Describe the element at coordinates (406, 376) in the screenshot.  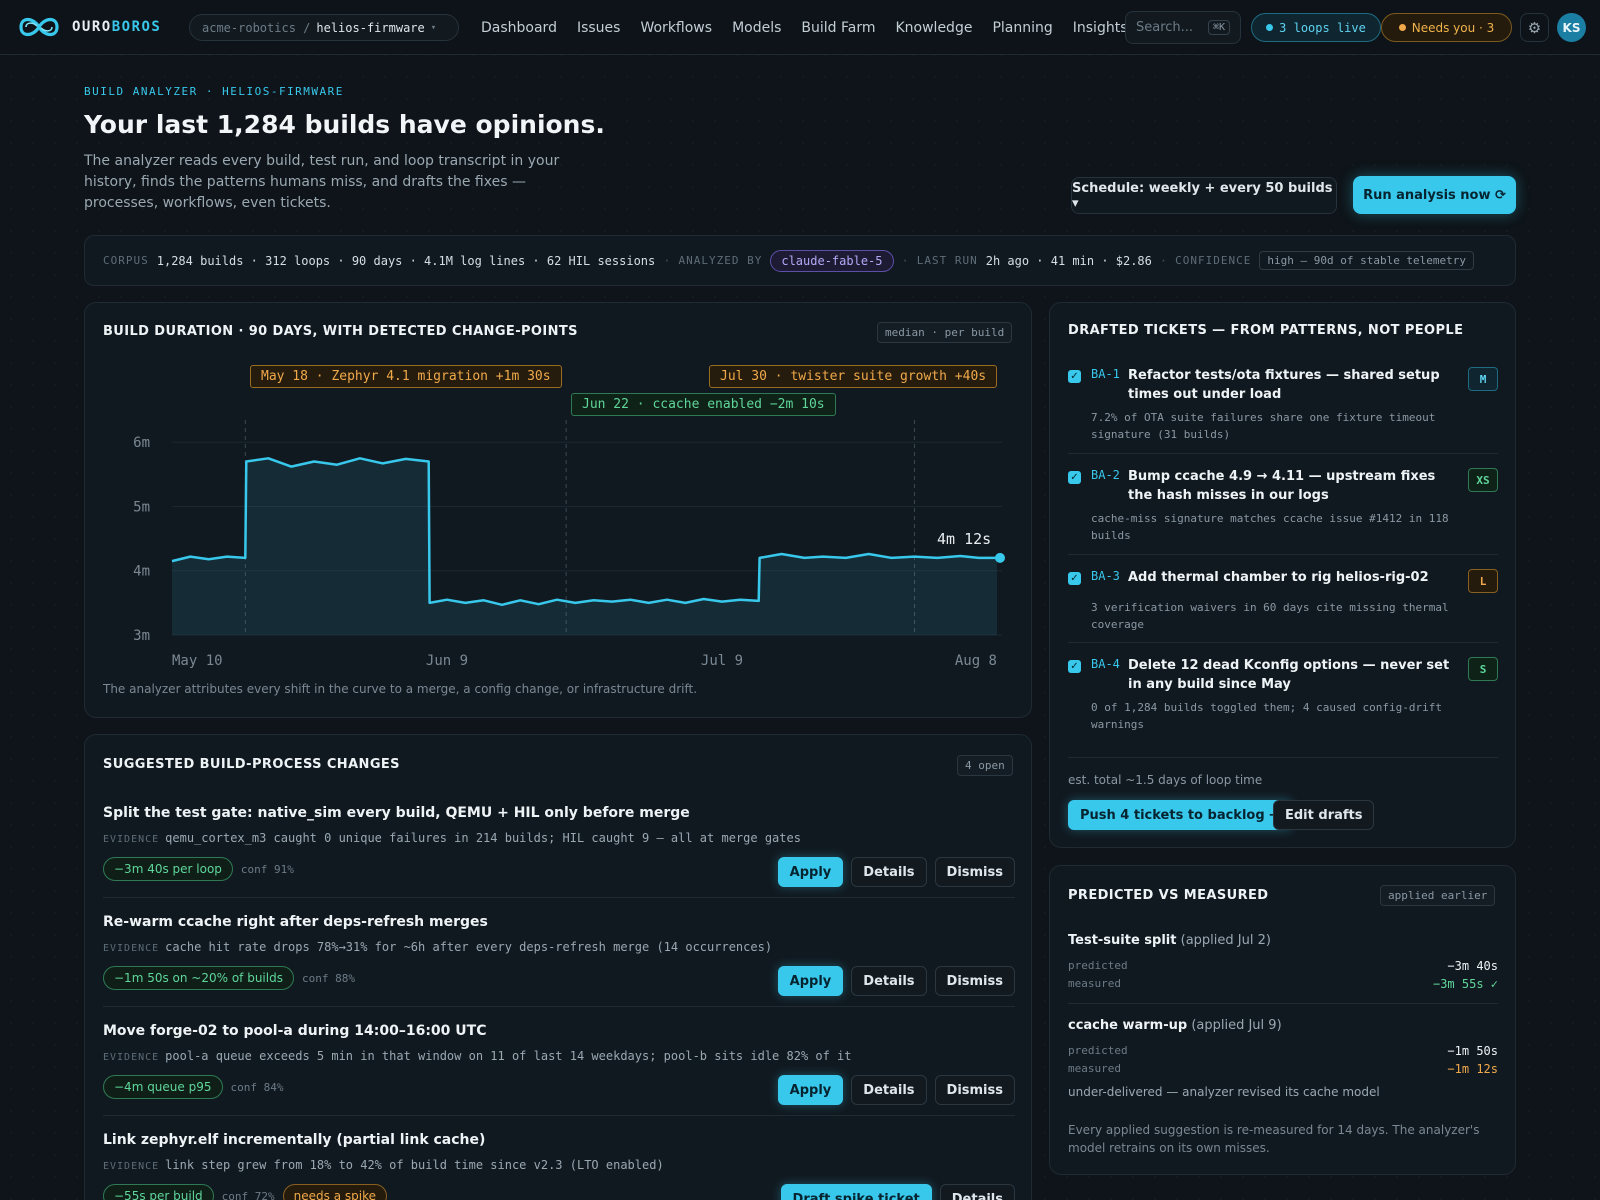
I see `change-point-label-1: May 18 · Zephyr 4.1 migration +1m 30s` at that location.